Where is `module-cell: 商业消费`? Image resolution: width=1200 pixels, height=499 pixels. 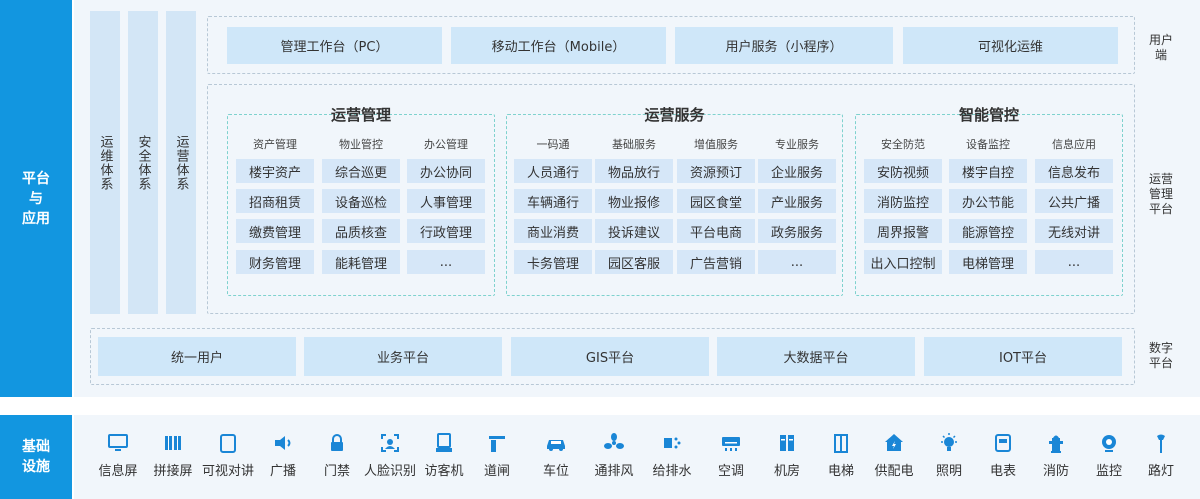 module-cell: 商业消费 is located at coordinates (553, 231).